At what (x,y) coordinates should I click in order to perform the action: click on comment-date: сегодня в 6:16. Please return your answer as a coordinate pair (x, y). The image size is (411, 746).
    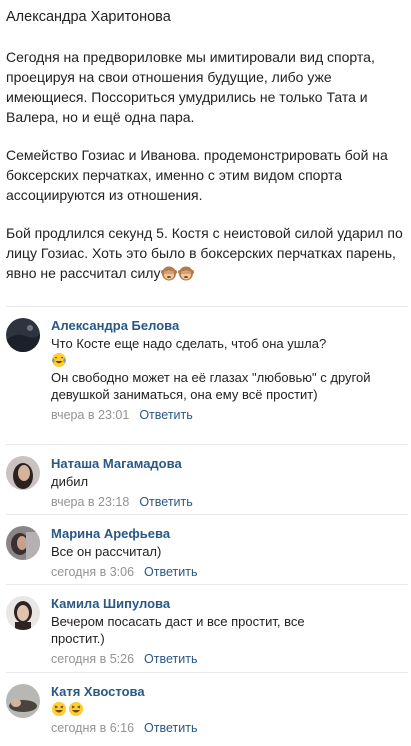
    Looking at the image, I should click on (92, 728).